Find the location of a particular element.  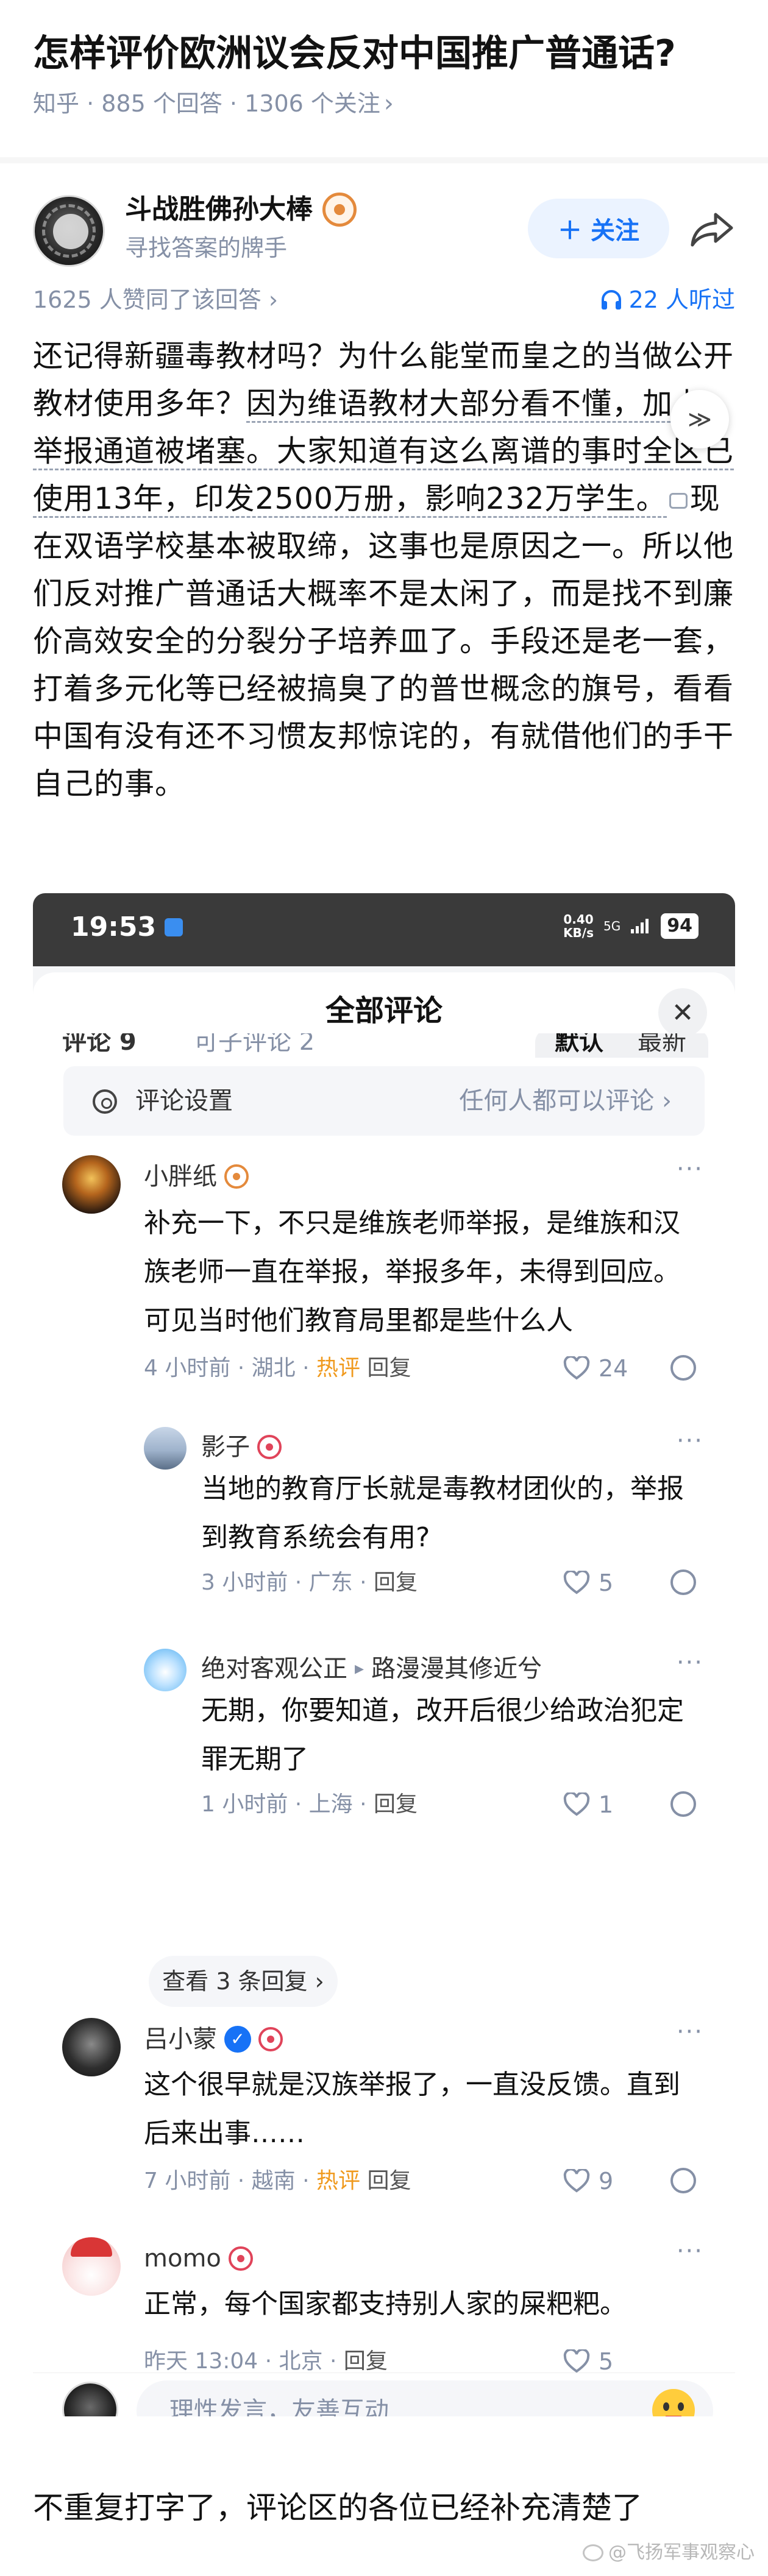

battery-level: 94 is located at coordinates (680, 926).